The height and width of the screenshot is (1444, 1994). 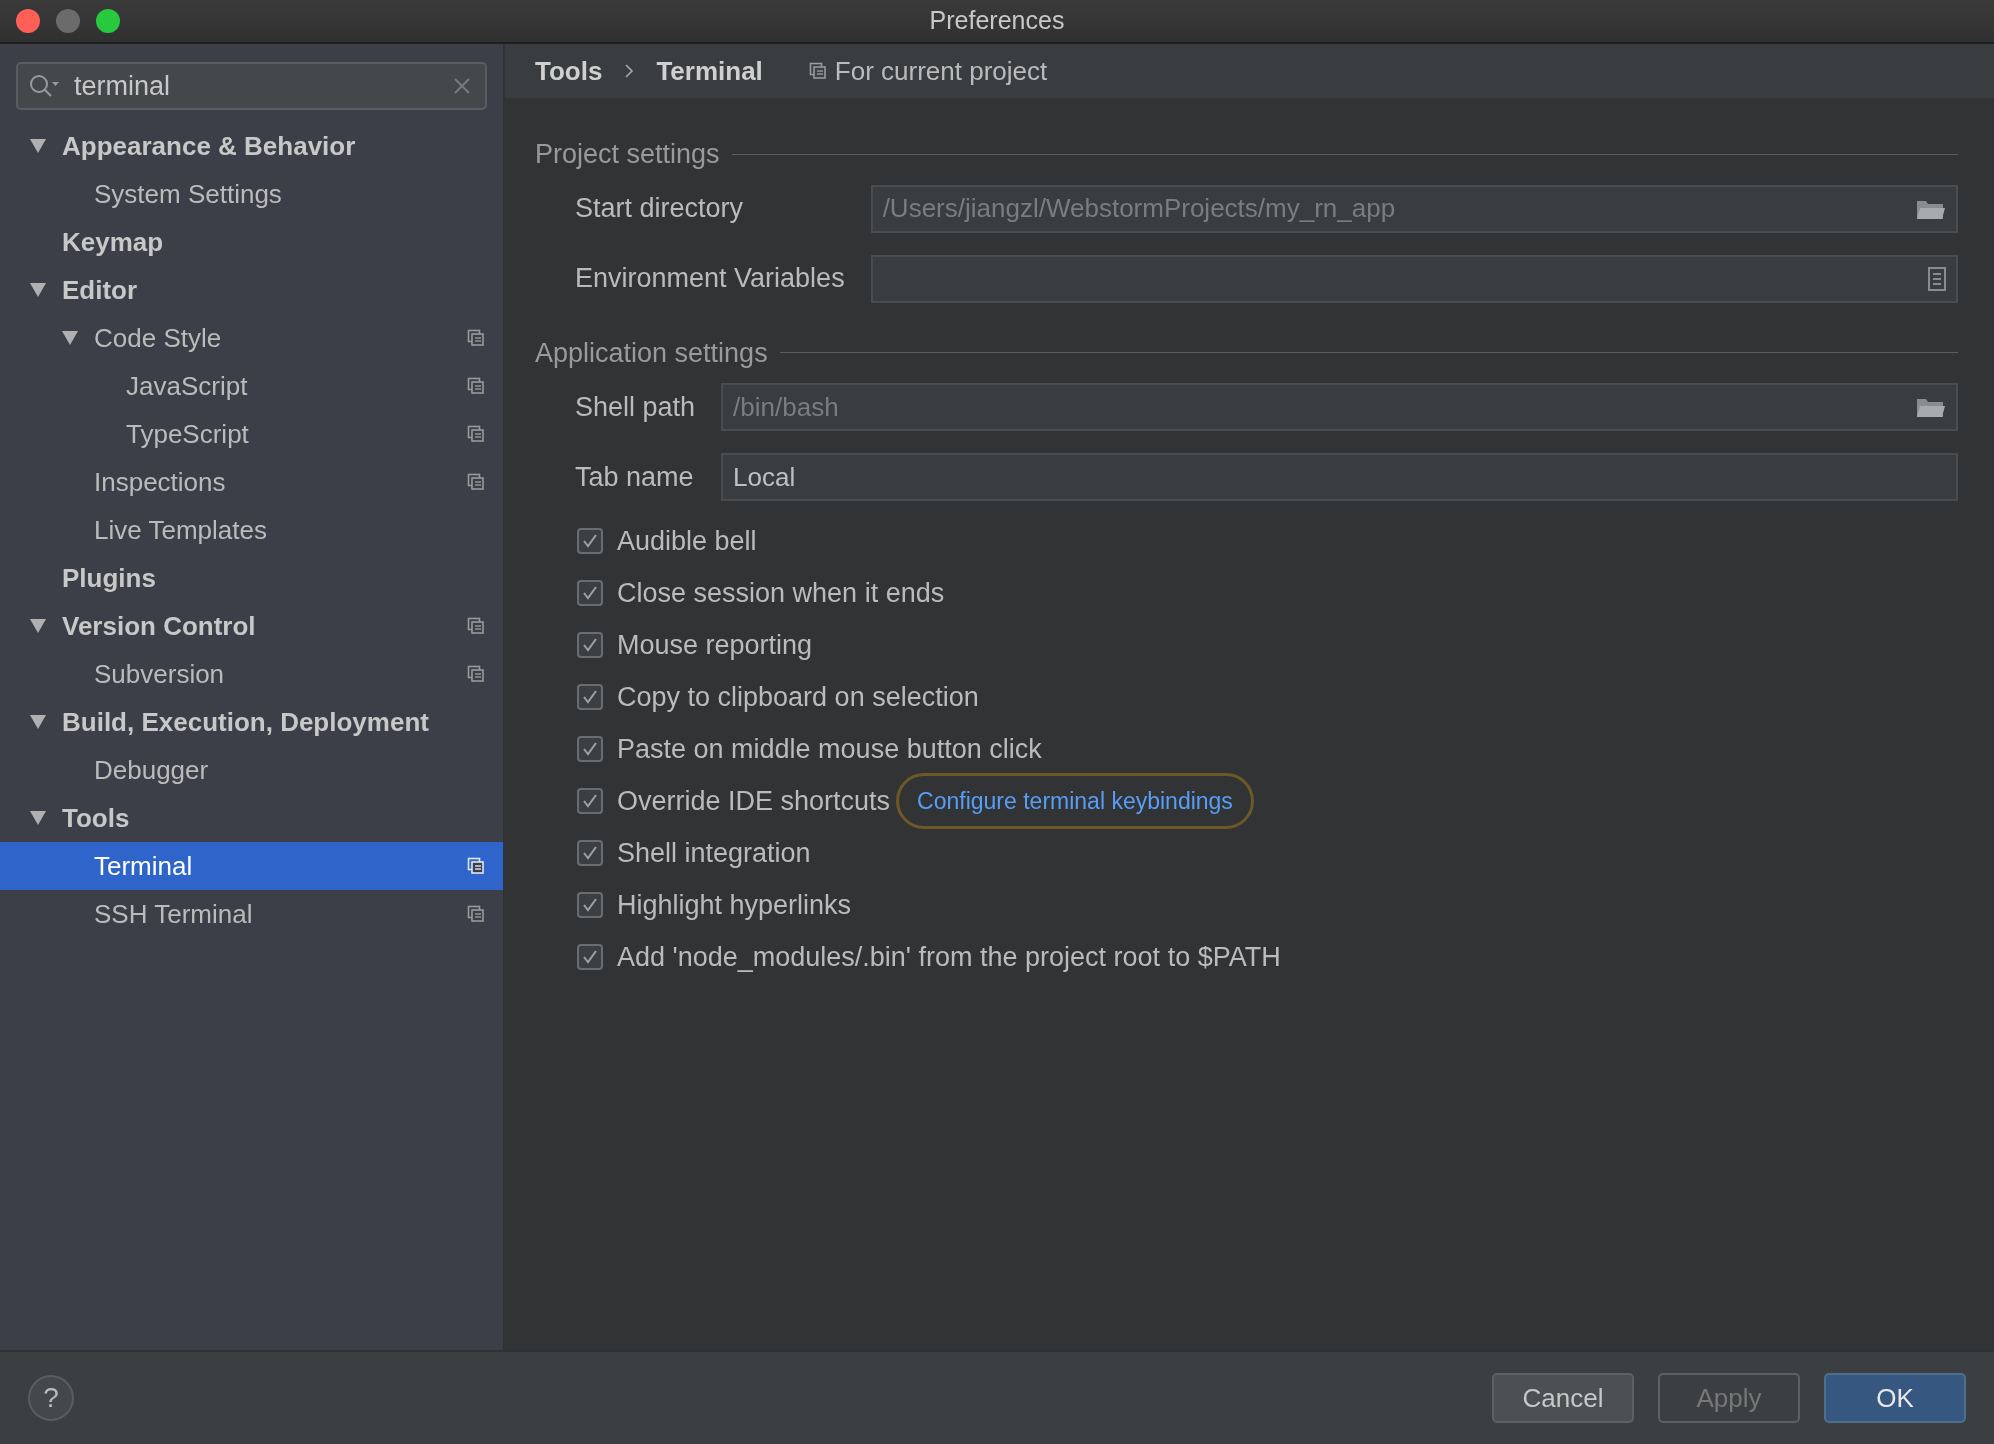 What do you see at coordinates (251, 722) in the screenshot?
I see `tree-item: Build, Execution, Deployment` at bounding box center [251, 722].